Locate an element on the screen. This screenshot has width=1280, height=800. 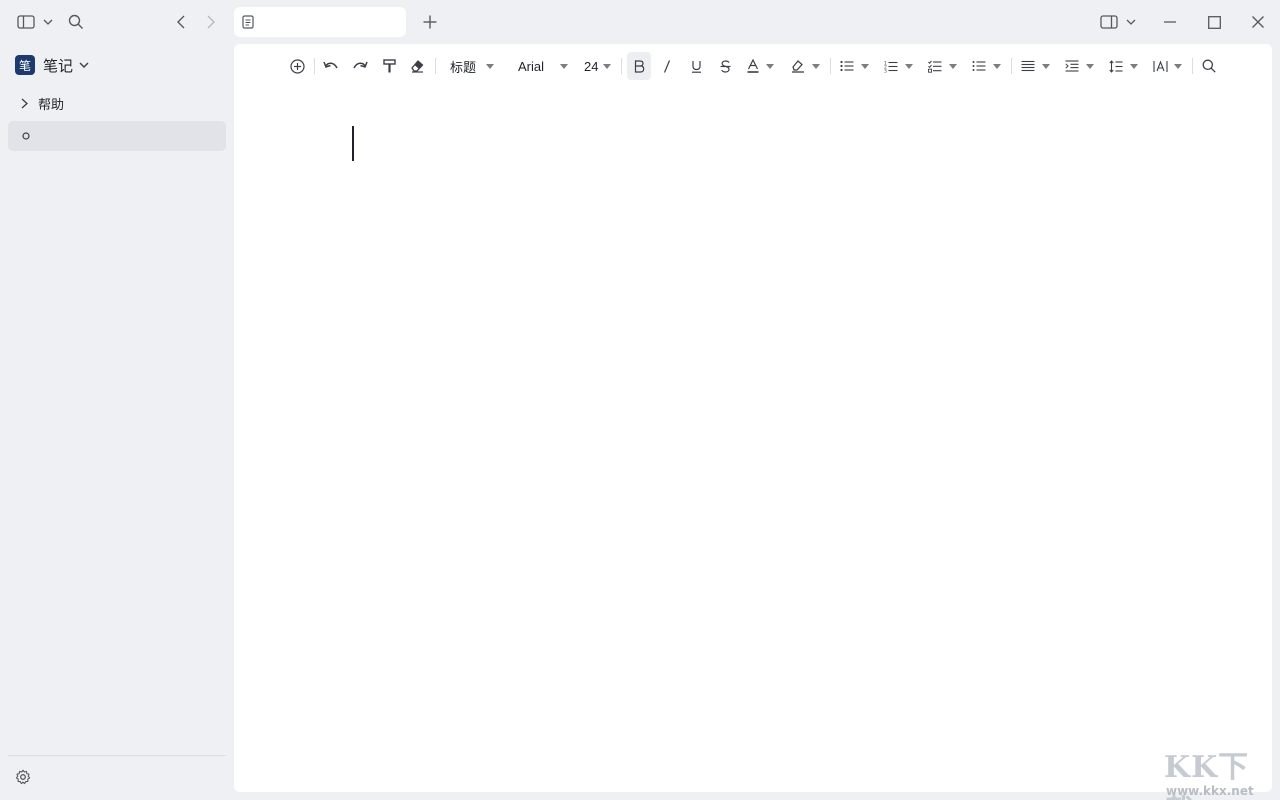
font-select-value: Arial is located at coordinates (531, 66).